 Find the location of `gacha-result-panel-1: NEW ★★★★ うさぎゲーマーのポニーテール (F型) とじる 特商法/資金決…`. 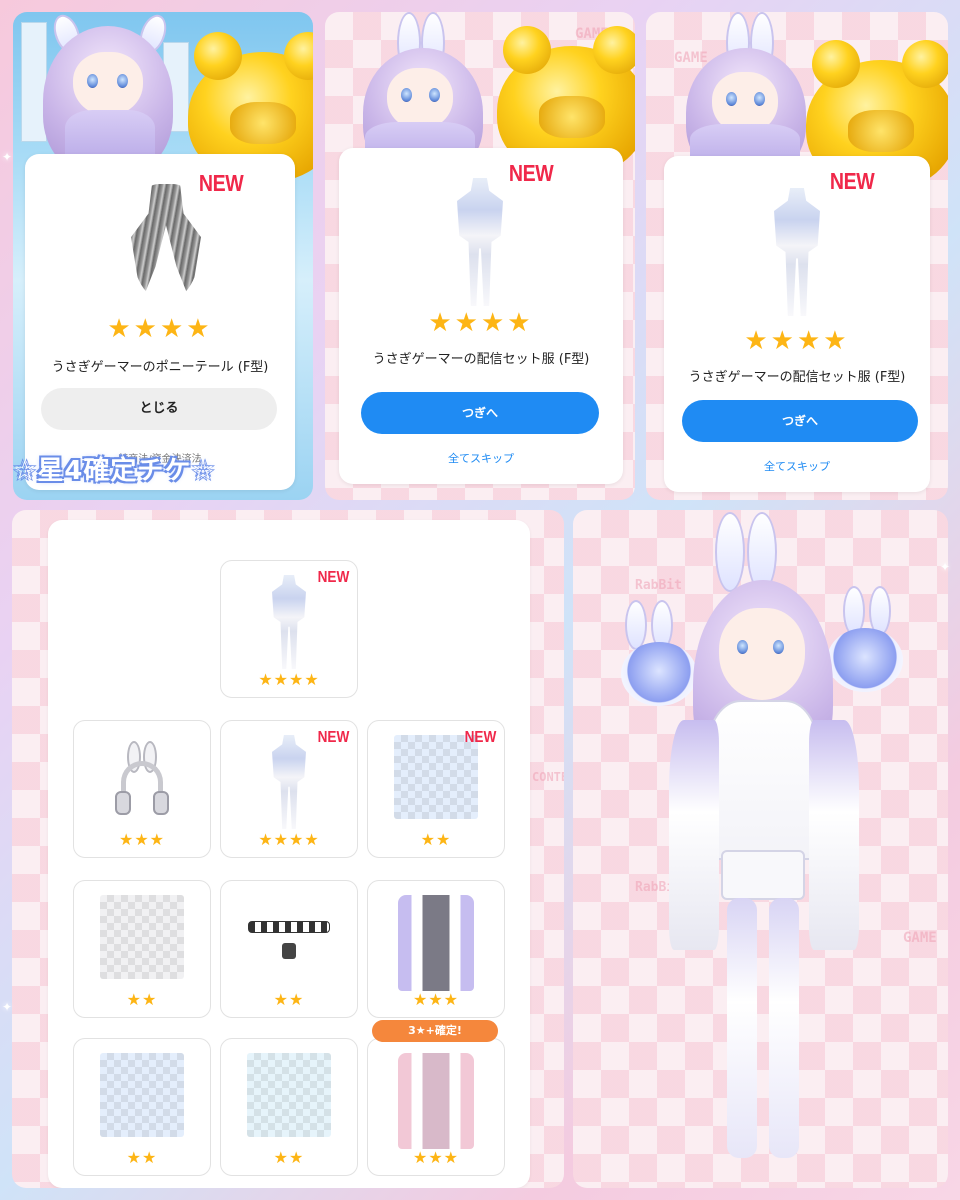

gacha-result-panel-1: NEW ★★★★ うさぎゲーマーのポニーテール (F型) とじる 特商法/資金決… is located at coordinates (163, 256).